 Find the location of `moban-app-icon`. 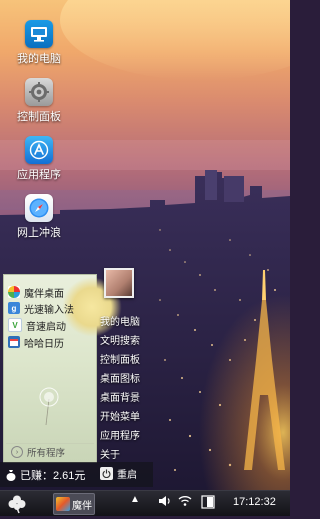

moban-app-icon is located at coordinates (63, 504).